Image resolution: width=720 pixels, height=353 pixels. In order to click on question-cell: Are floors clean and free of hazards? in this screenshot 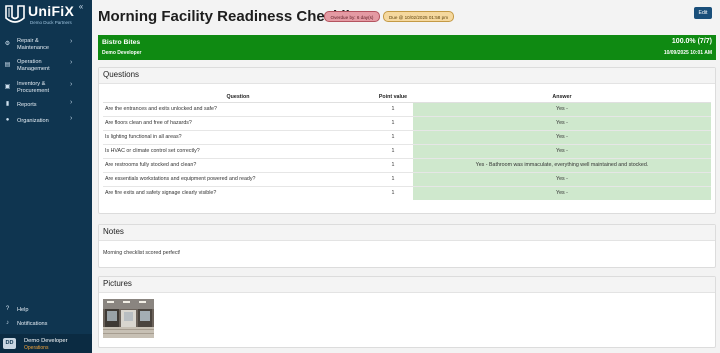, I will do `click(238, 122)`.